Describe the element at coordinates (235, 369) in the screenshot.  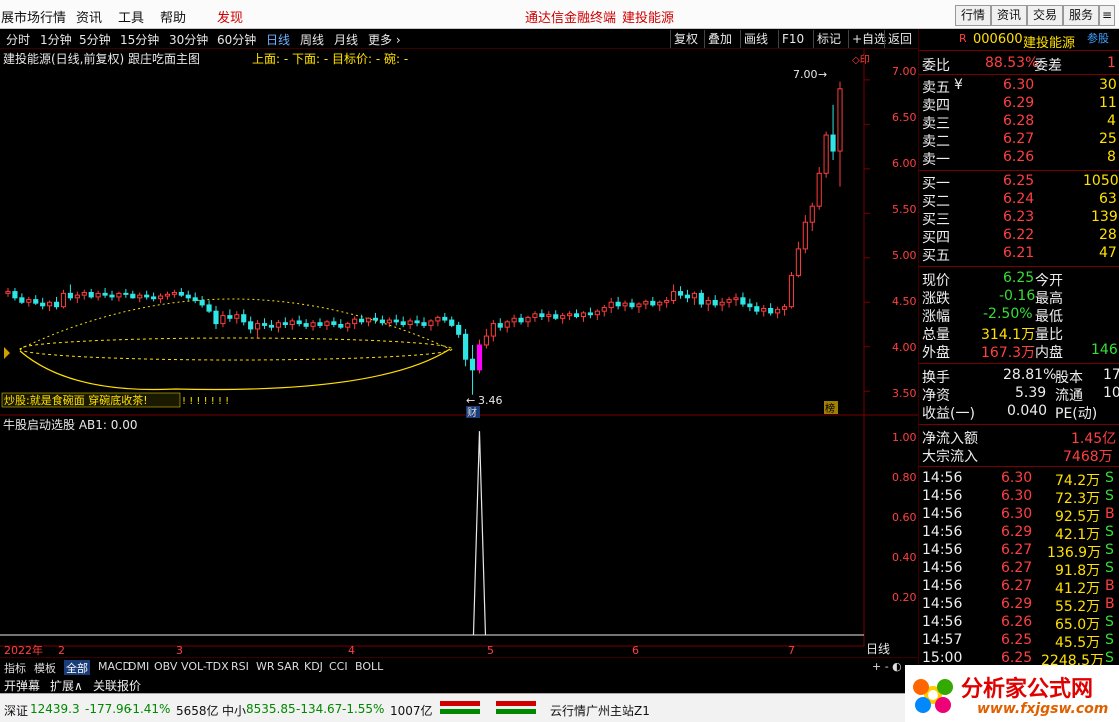
I see `bowl-bottom-arc` at that location.